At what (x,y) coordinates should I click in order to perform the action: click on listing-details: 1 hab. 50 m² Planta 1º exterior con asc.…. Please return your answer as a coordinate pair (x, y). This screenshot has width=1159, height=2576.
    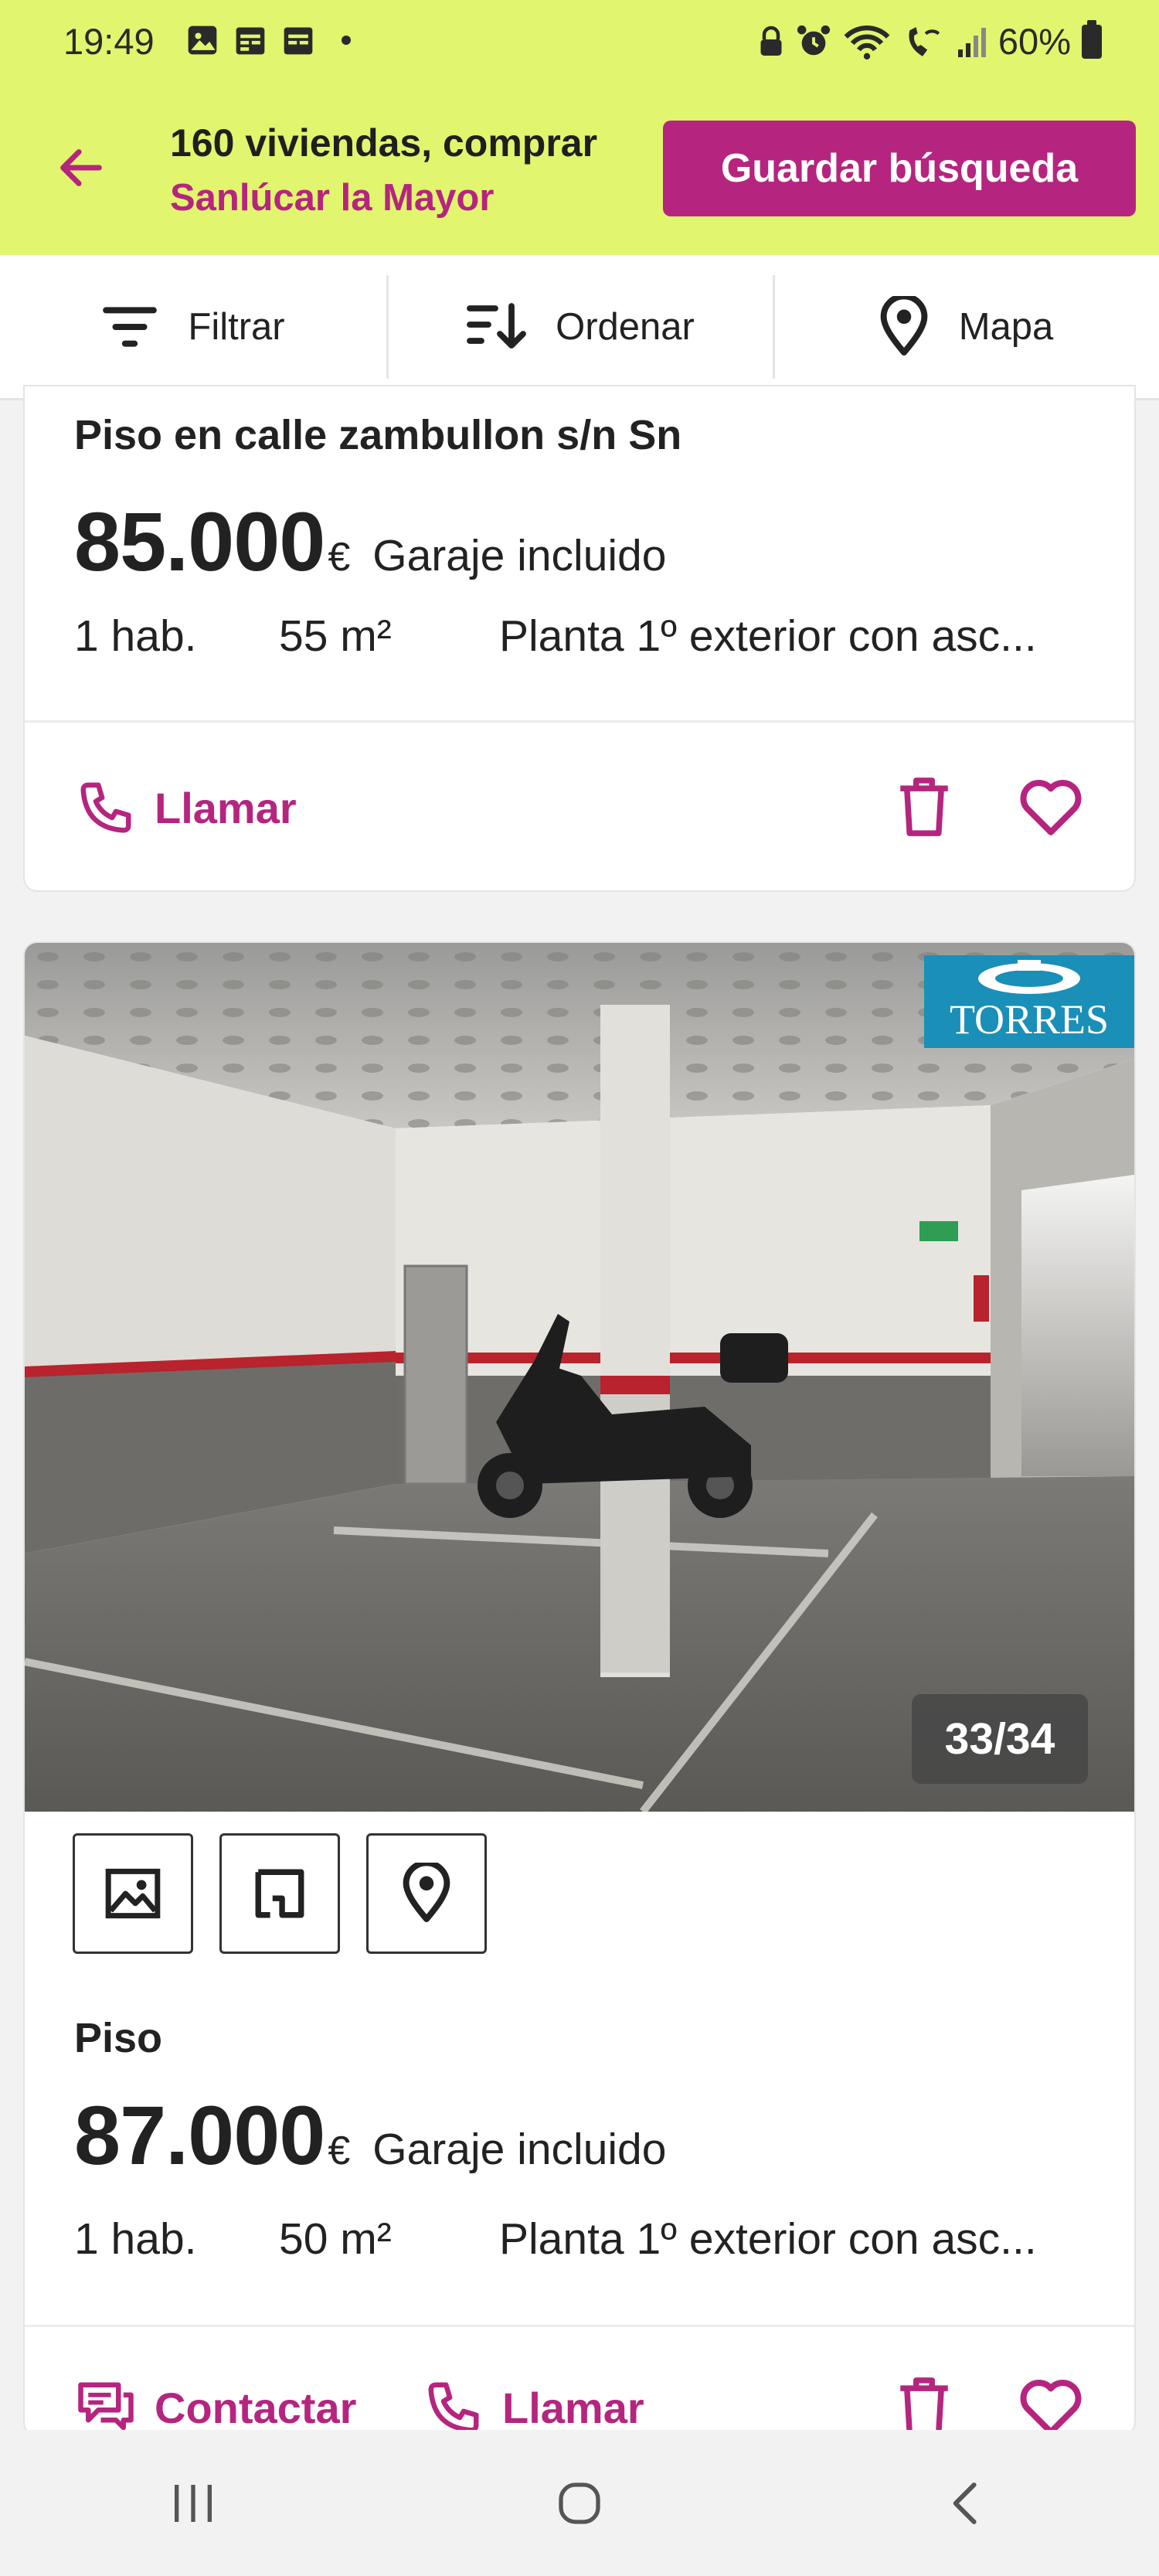
    Looking at the image, I should click on (555, 2239).